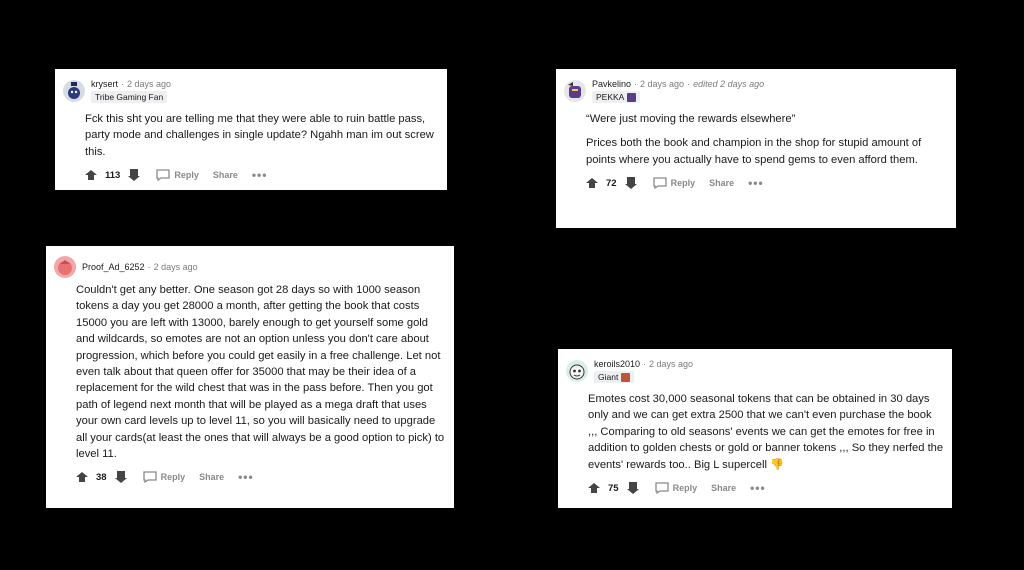  What do you see at coordinates (632, 97) in the screenshot?
I see `pekka-flair-icon` at bounding box center [632, 97].